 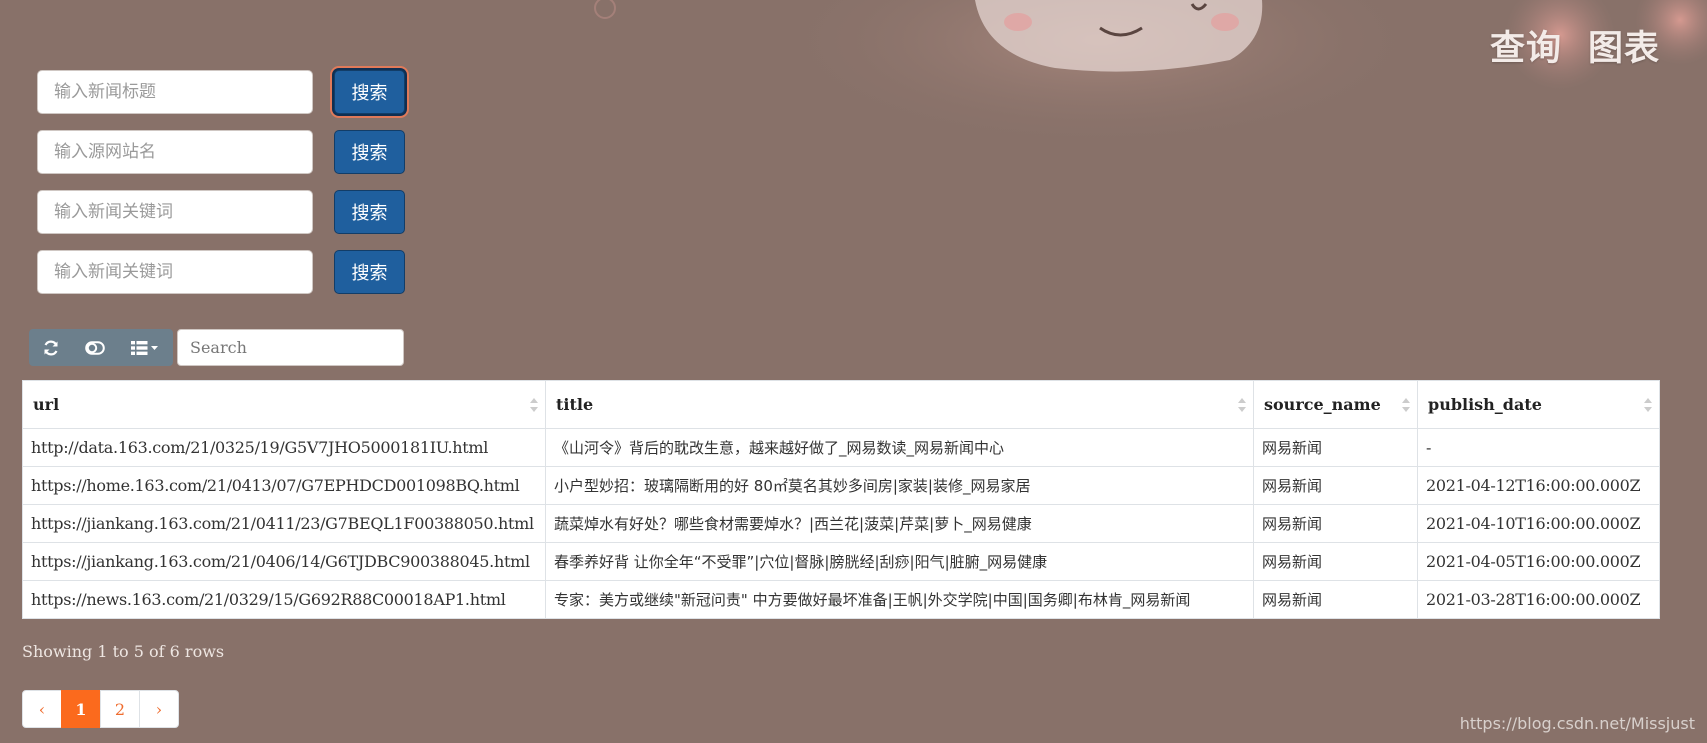 I want to click on nav-query-link: 查询, so click(x=1526, y=45).